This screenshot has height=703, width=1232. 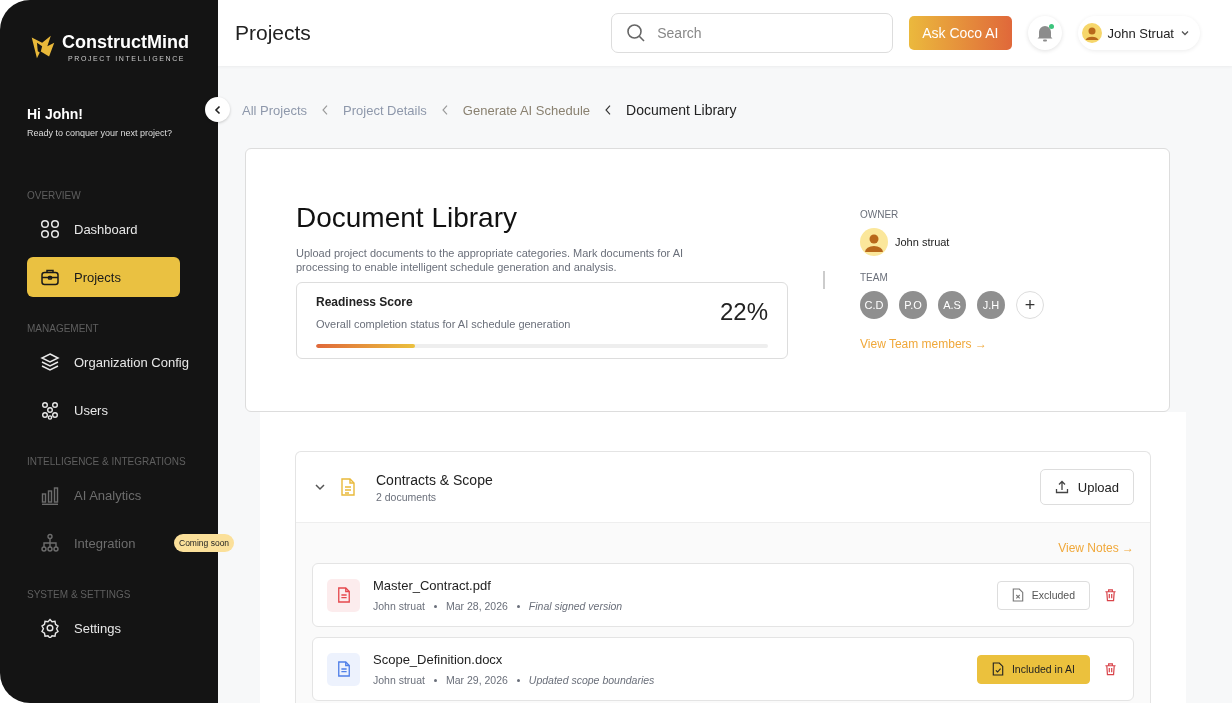 I want to click on coming-soon-badge: Coming soon, so click(x=204, y=543).